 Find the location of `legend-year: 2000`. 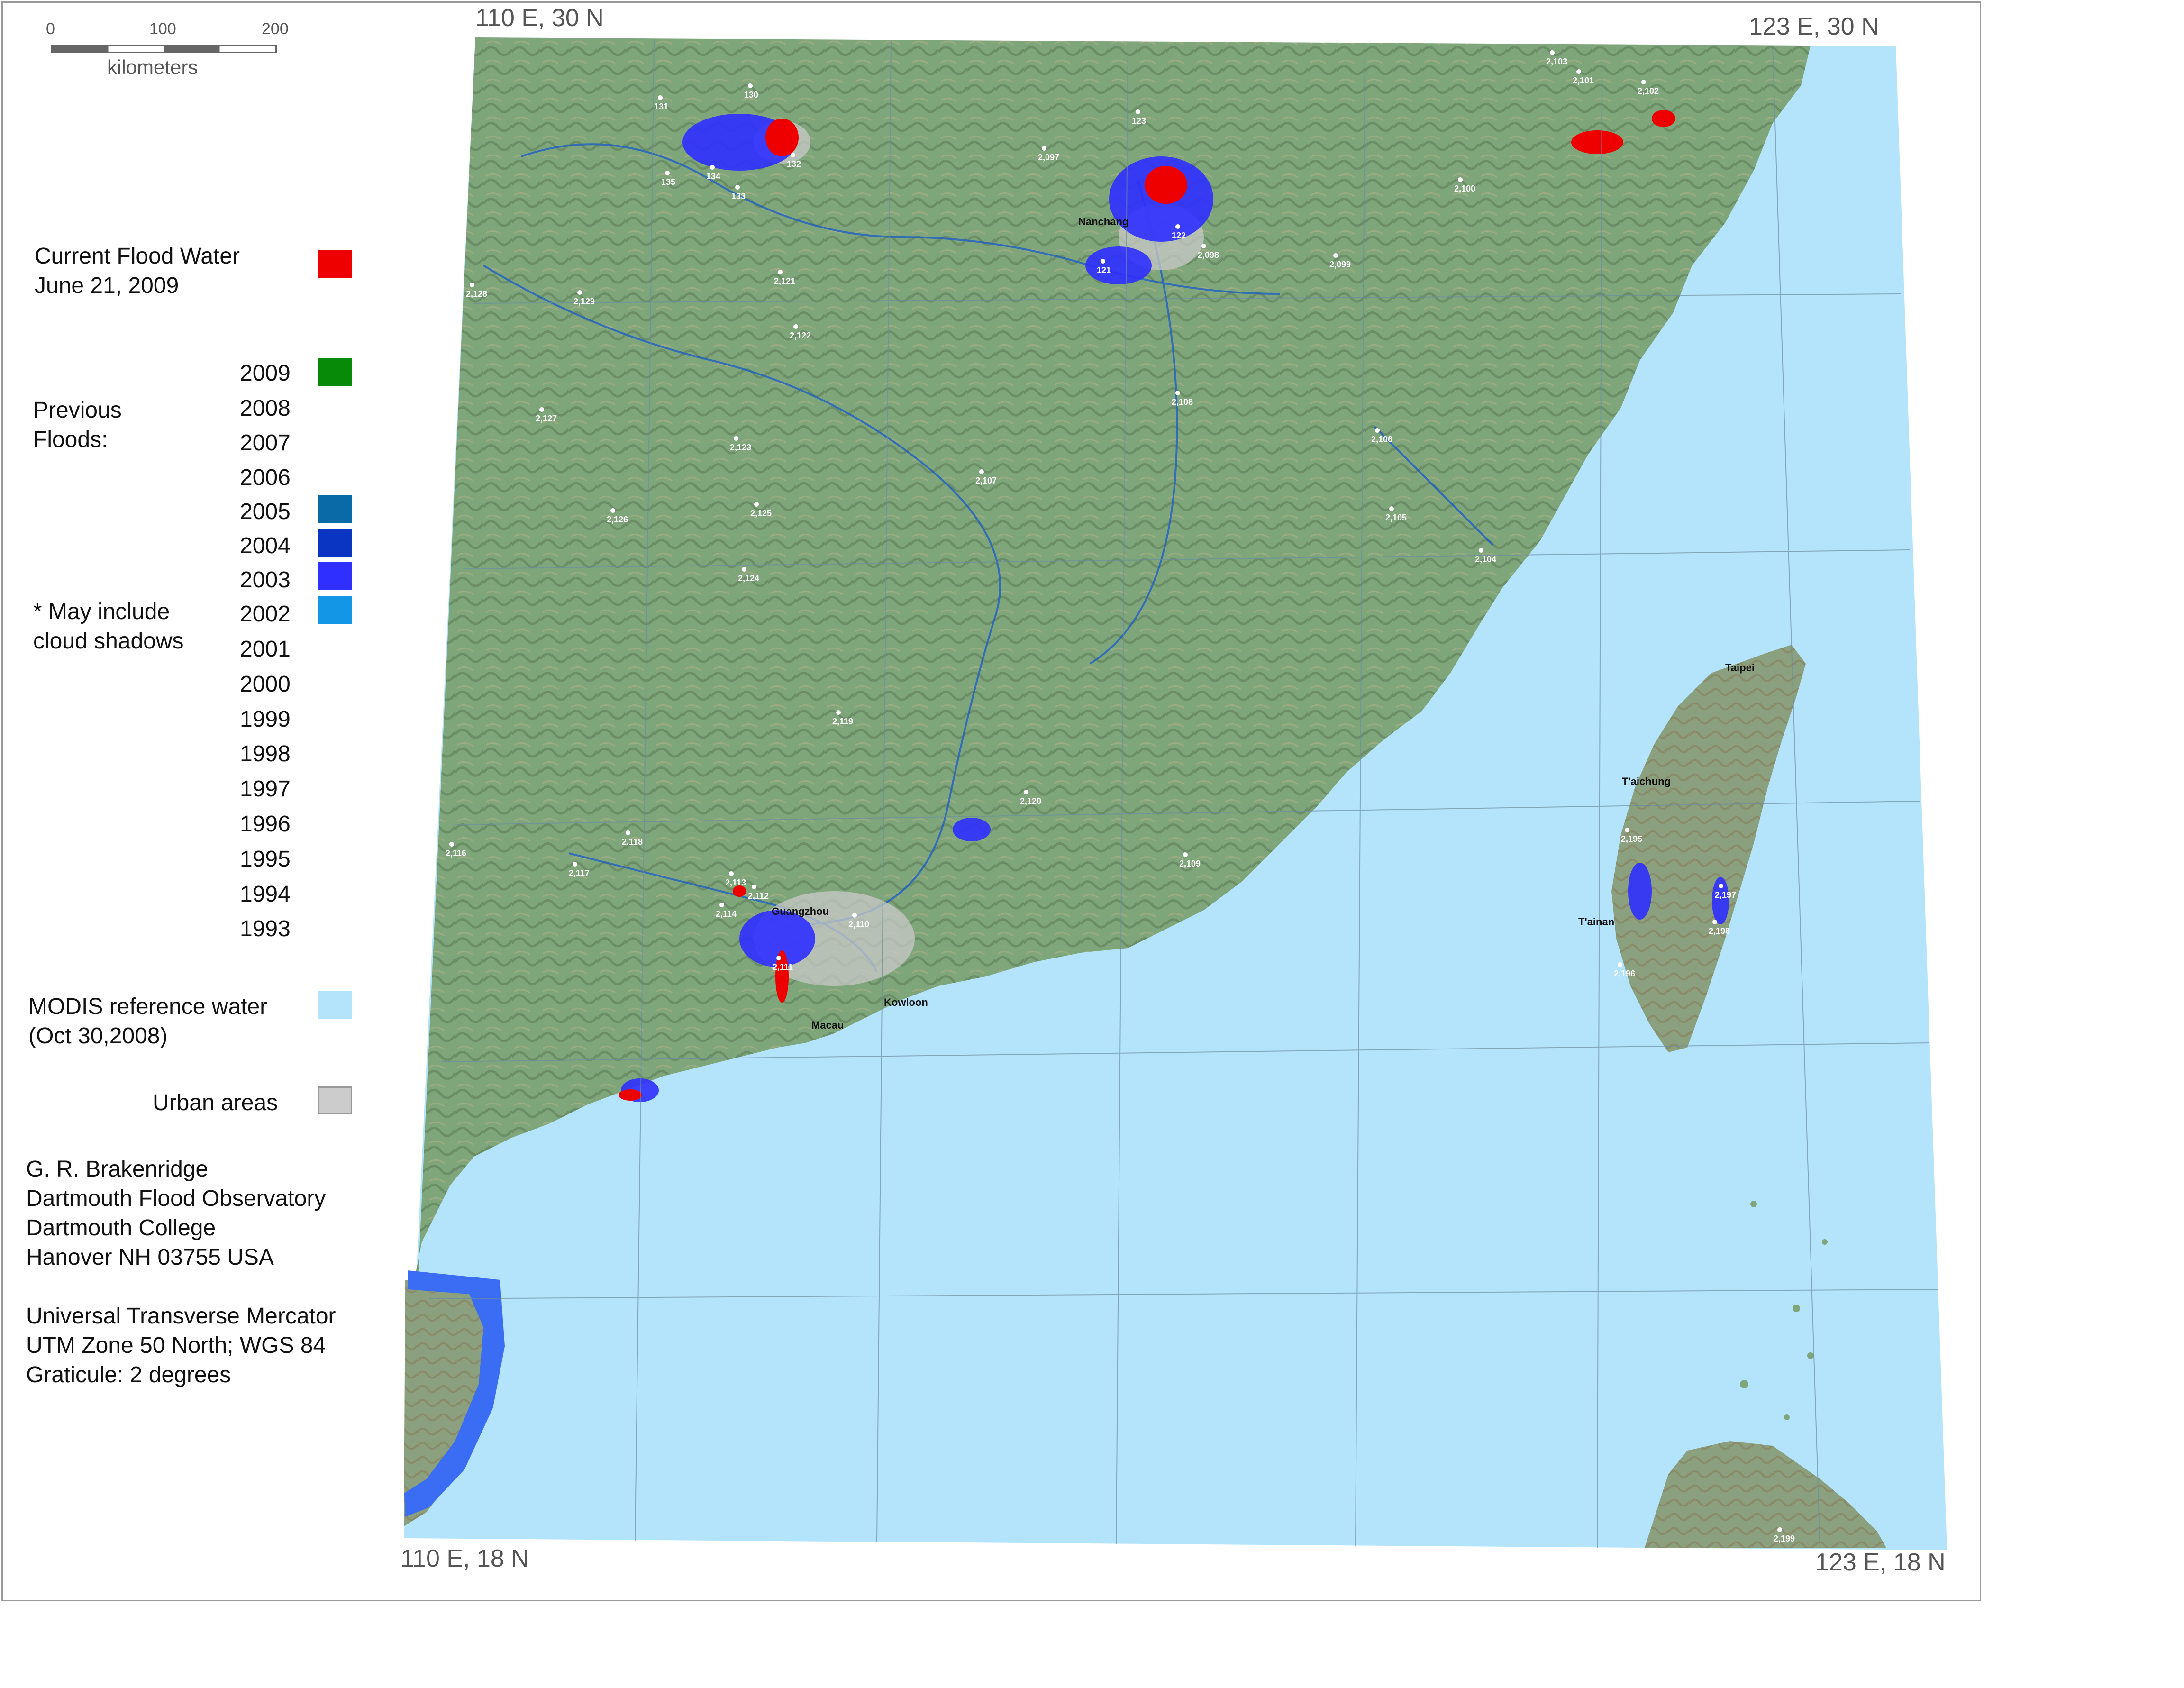

legend-year: 2000 is located at coordinates (265, 684).